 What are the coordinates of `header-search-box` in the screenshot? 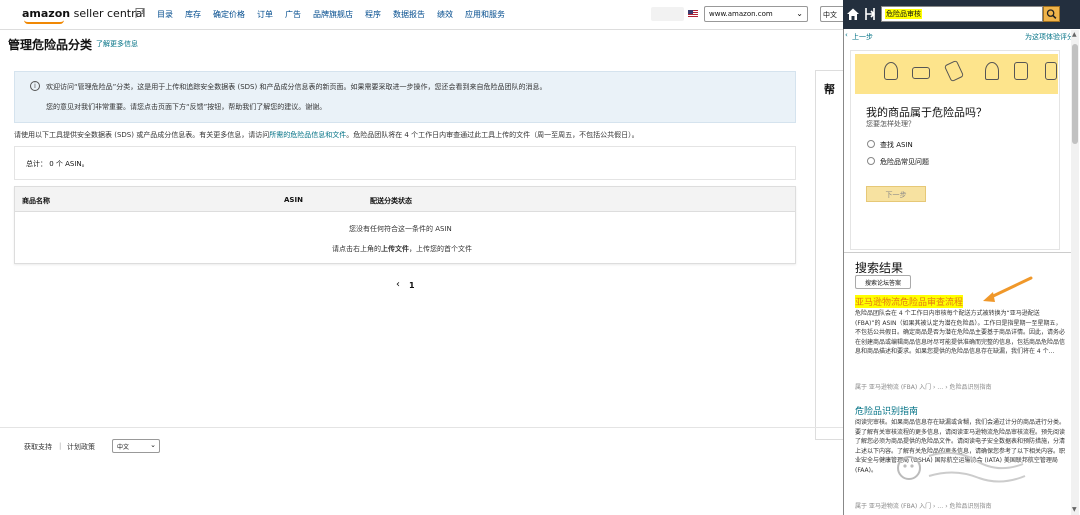 It's located at (667, 14).